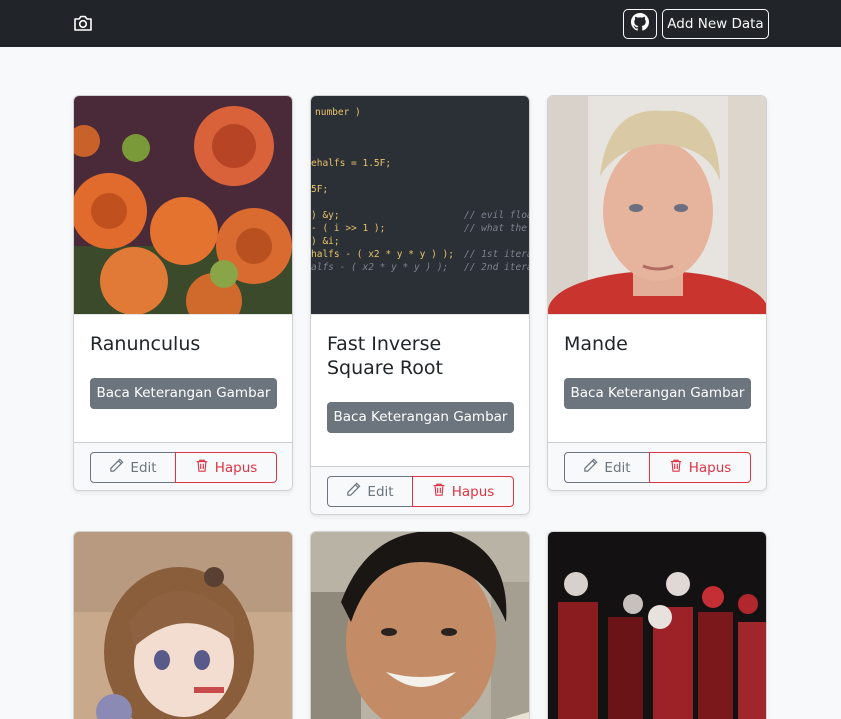 The image size is (841, 719). I want to click on code-line: ) &y;, so click(325, 215).